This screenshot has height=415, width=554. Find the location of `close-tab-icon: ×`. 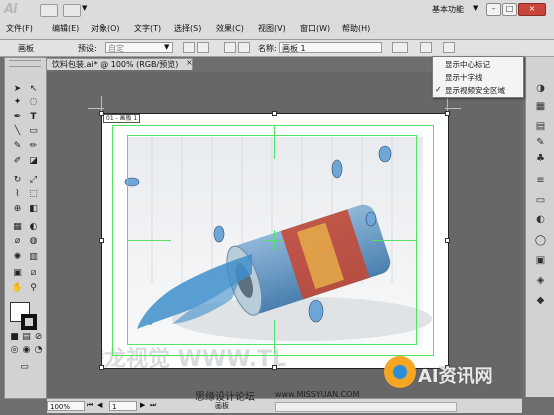

close-tab-icon: × is located at coordinates (189, 62).